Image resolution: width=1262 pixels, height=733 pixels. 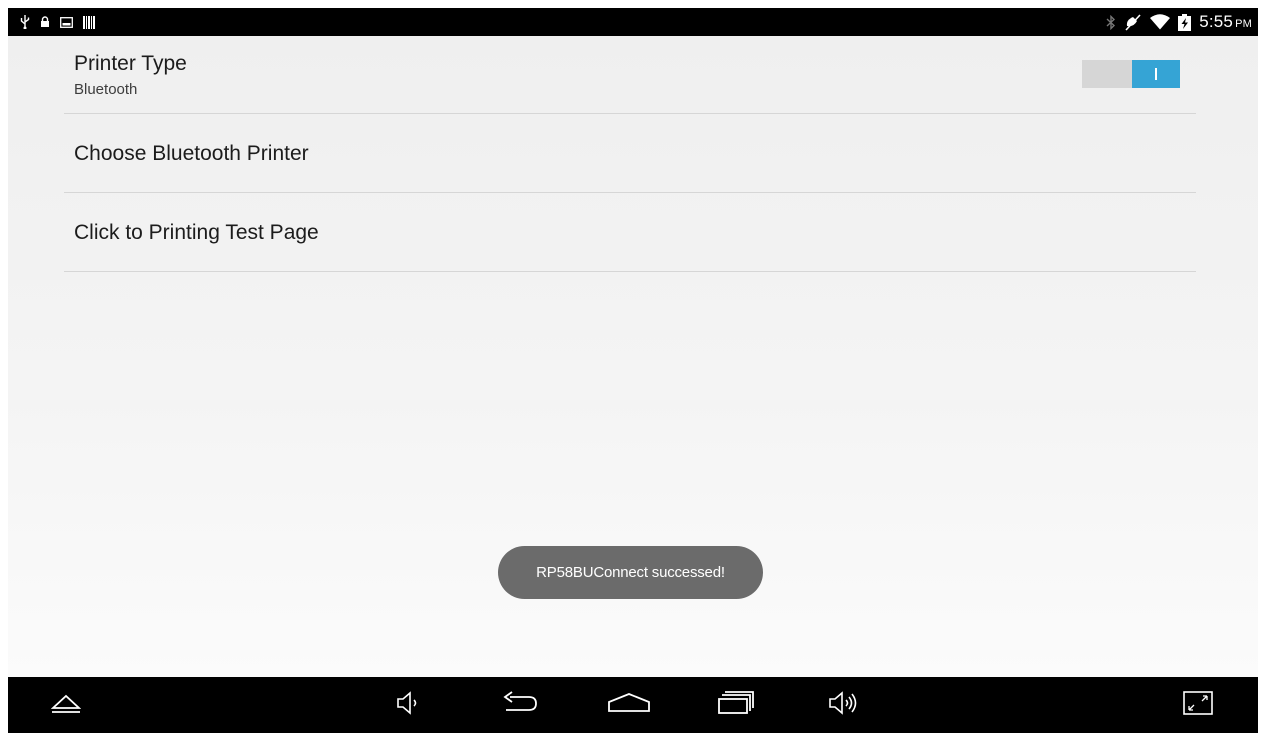 I want to click on home-icon, so click(x=629, y=705).